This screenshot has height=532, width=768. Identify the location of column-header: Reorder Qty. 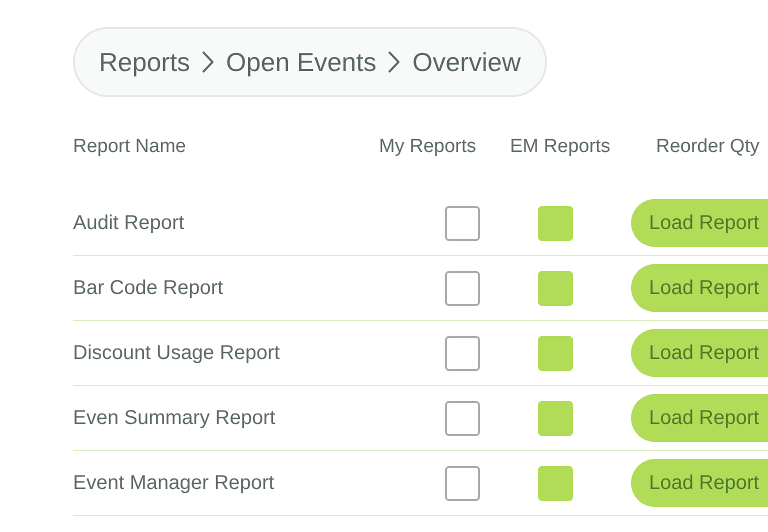
(708, 147).